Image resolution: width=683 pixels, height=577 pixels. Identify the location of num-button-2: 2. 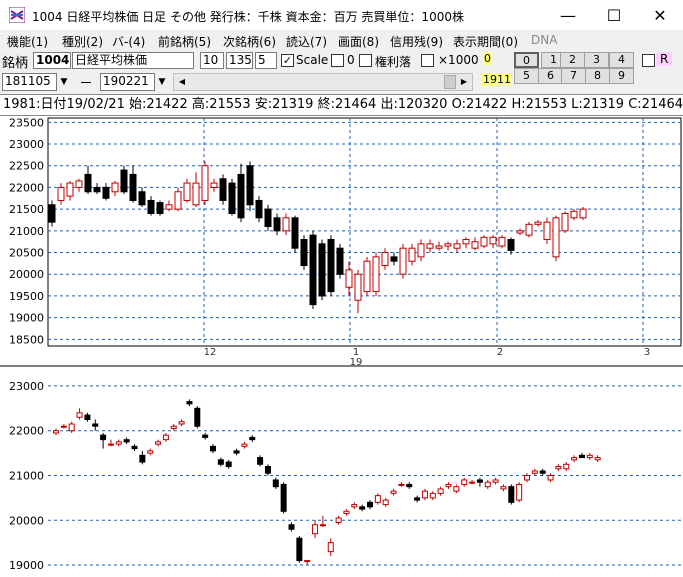
(572, 60).